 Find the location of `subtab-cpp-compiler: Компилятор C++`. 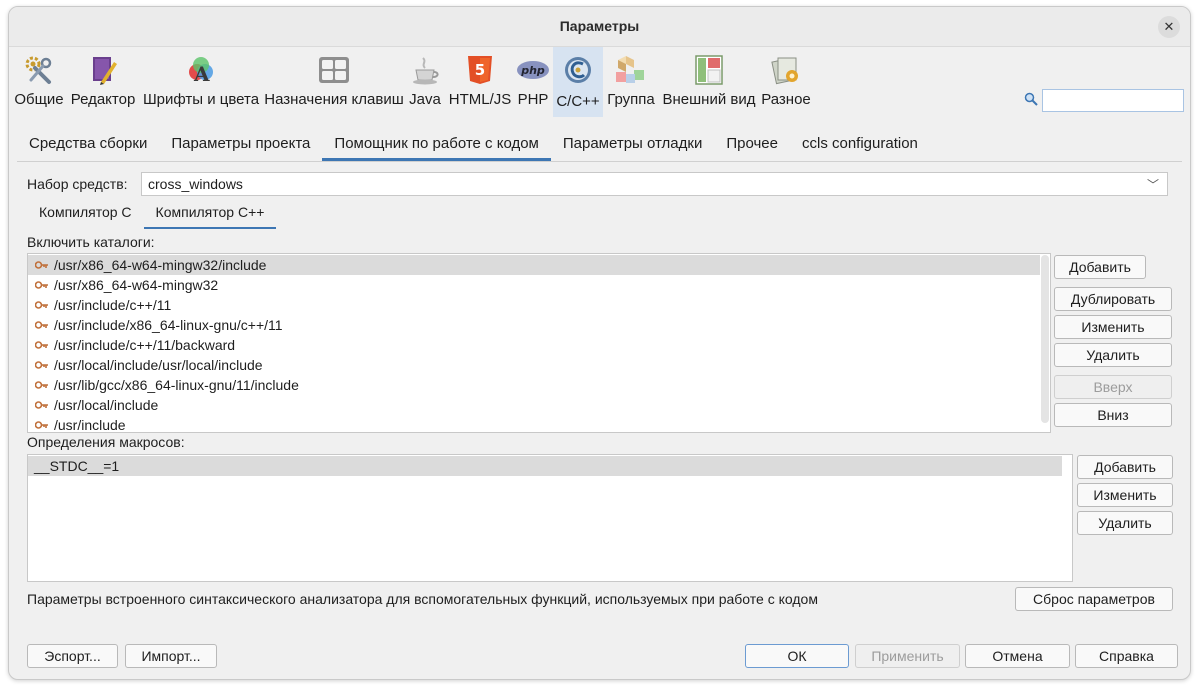

subtab-cpp-compiler: Компилятор C++ is located at coordinates (210, 215).